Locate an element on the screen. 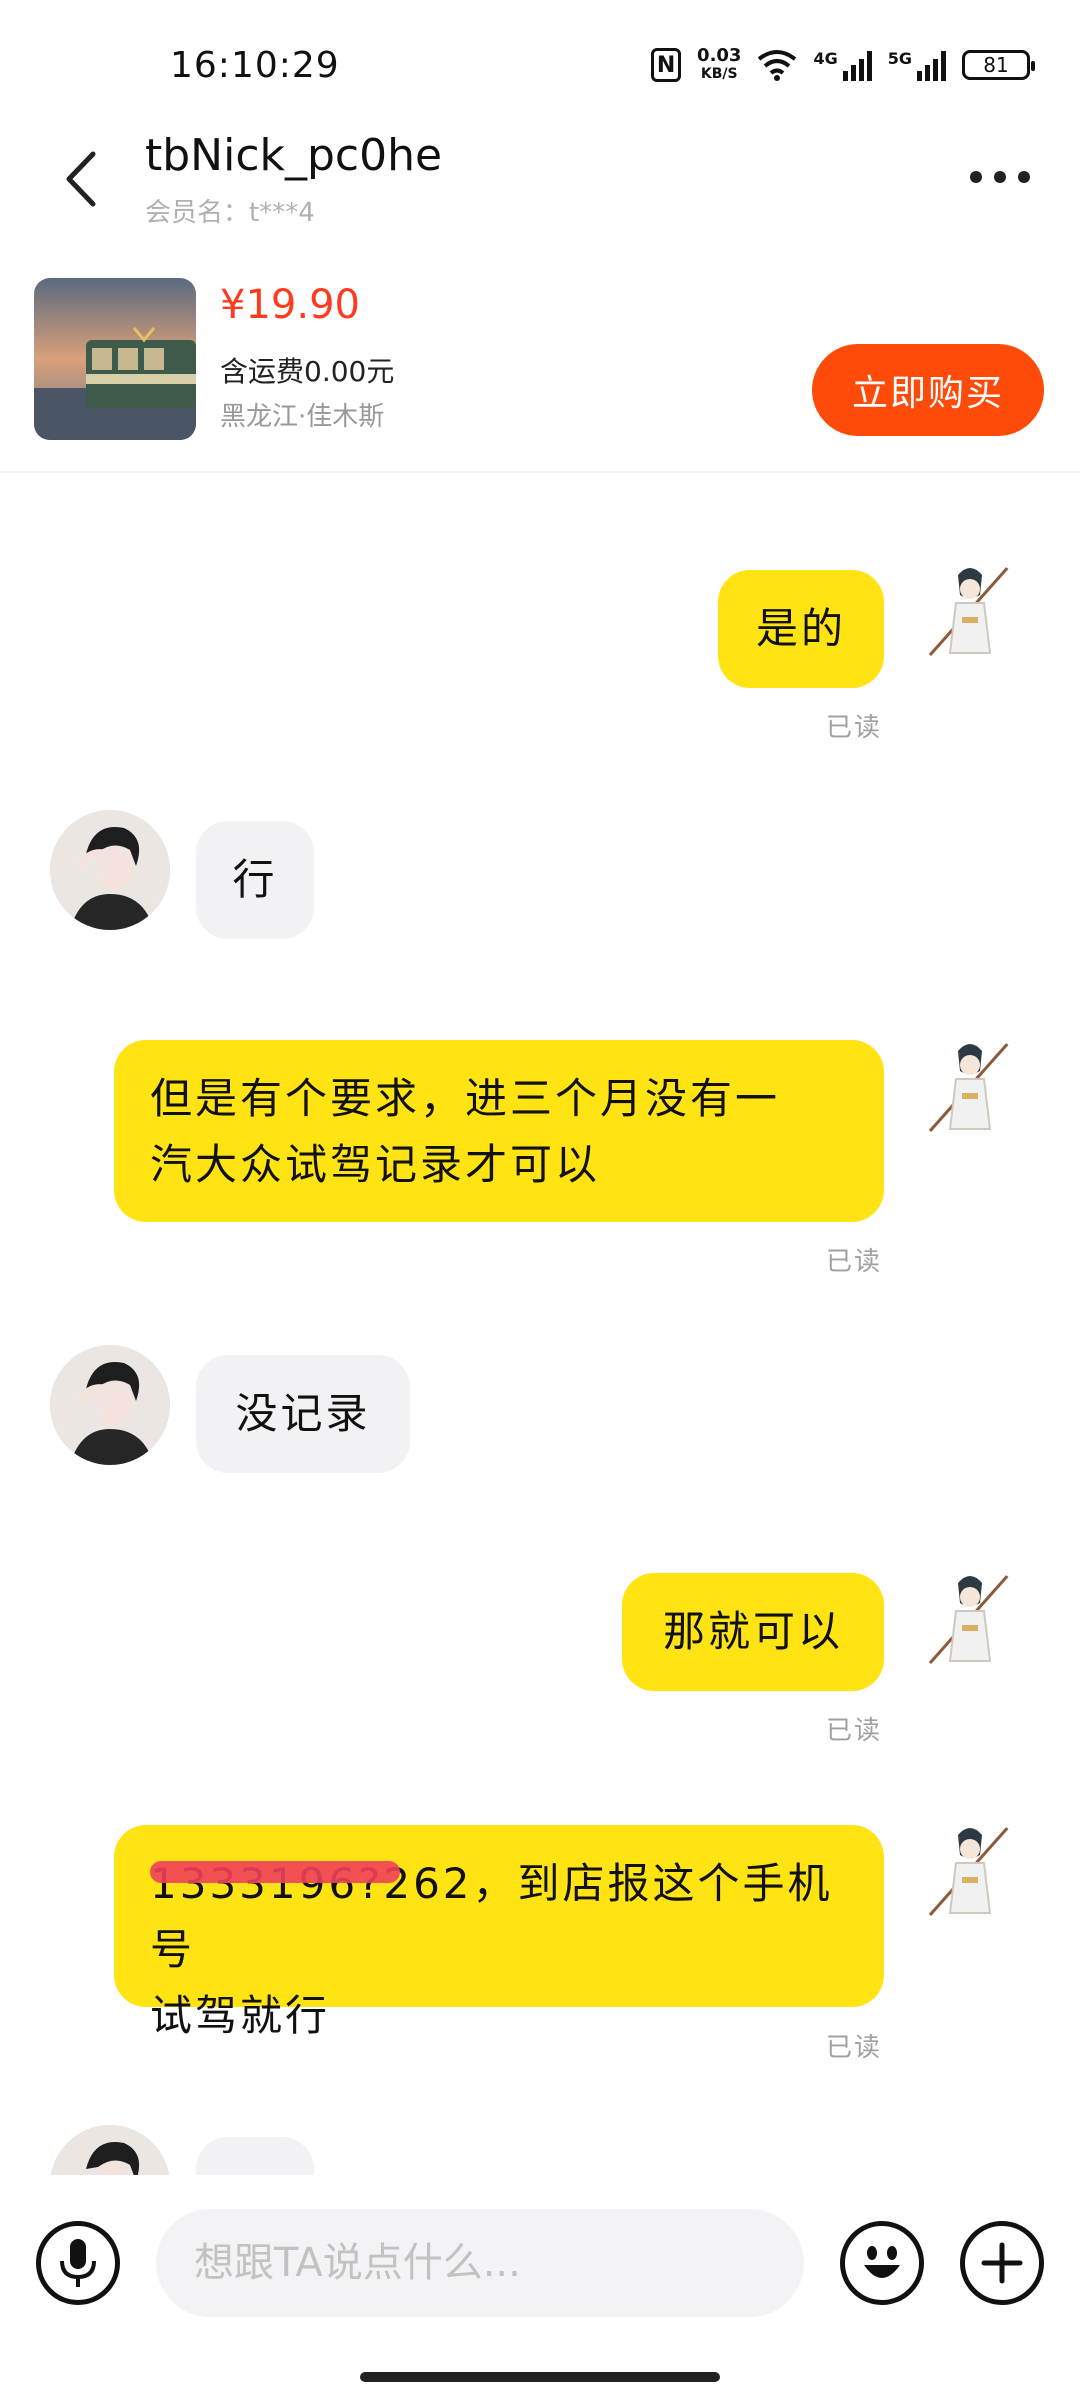 The height and width of the screenshot is (2400, 1080). voice-button is located at coordinates (78, 2263).